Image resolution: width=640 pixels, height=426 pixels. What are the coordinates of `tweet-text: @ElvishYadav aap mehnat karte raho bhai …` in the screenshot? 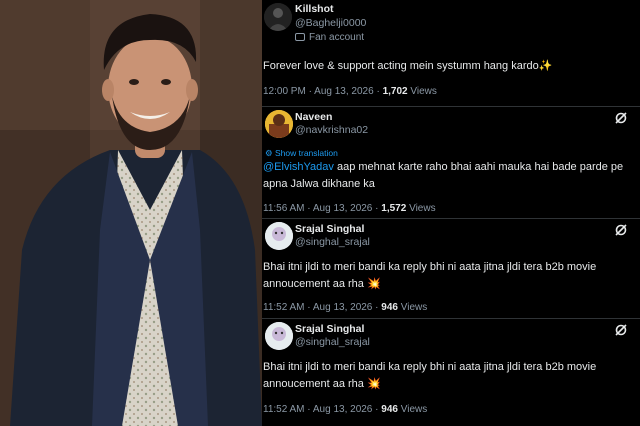 It's located at (443, 175).